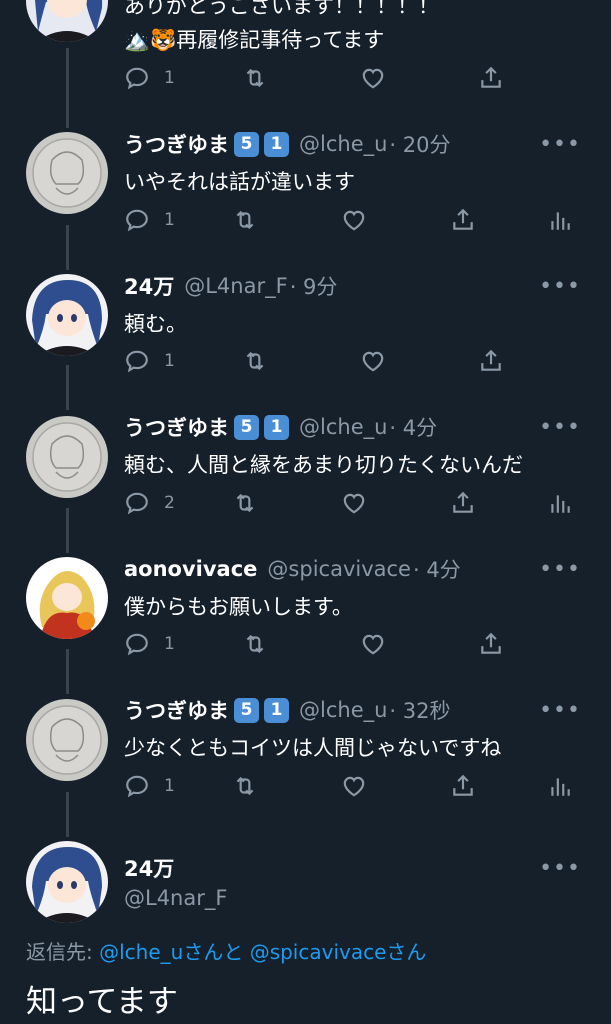  Describe the element at coordinates (367, 305) in the screenshot. I see `tweet: 24万 @L4nar_F · 9分 ••• 頼む。` at that location.